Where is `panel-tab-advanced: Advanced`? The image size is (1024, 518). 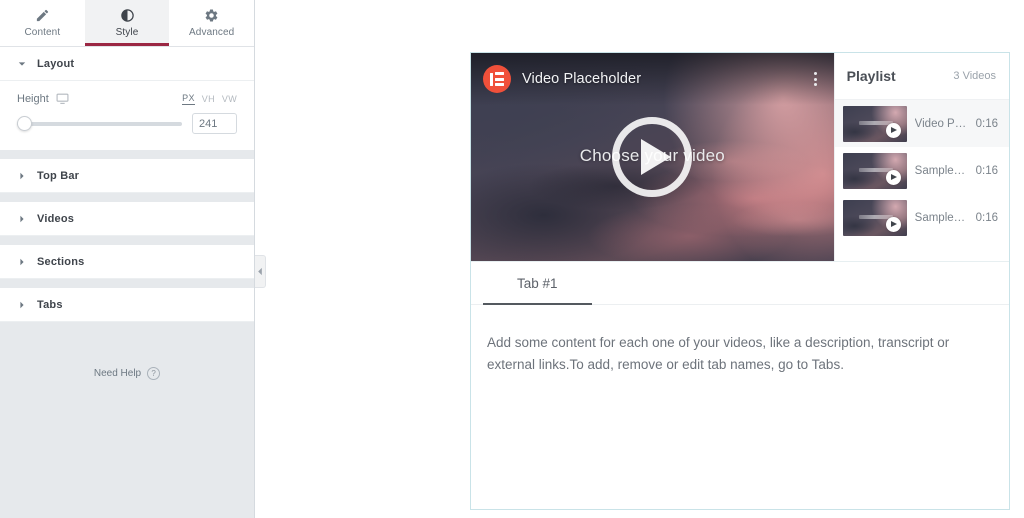 panel-tab-advanced: Advanced is located at coordinates (212, 23).